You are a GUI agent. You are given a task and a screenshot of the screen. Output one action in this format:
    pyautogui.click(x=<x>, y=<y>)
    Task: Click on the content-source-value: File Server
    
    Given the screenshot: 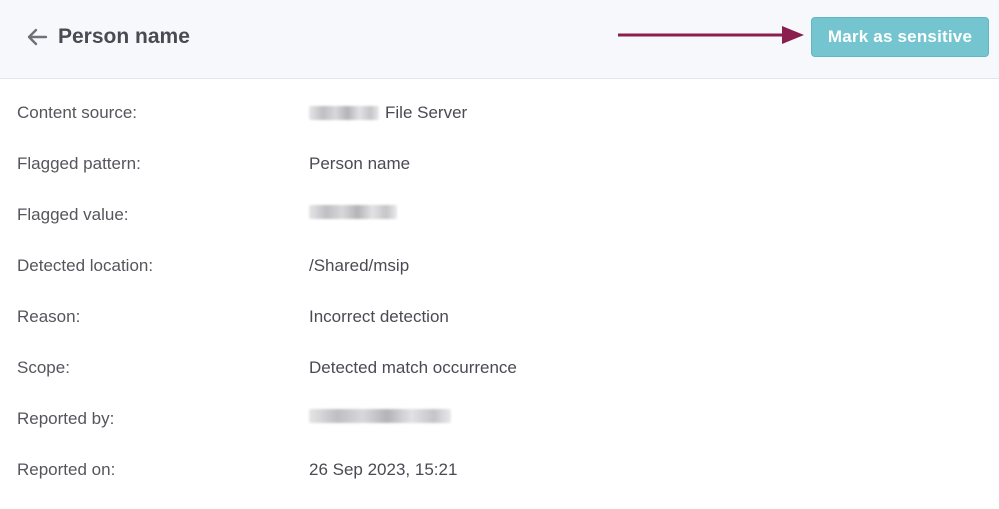 What is the action you would take?
    pyautogui.click(x=426, y=112)
    